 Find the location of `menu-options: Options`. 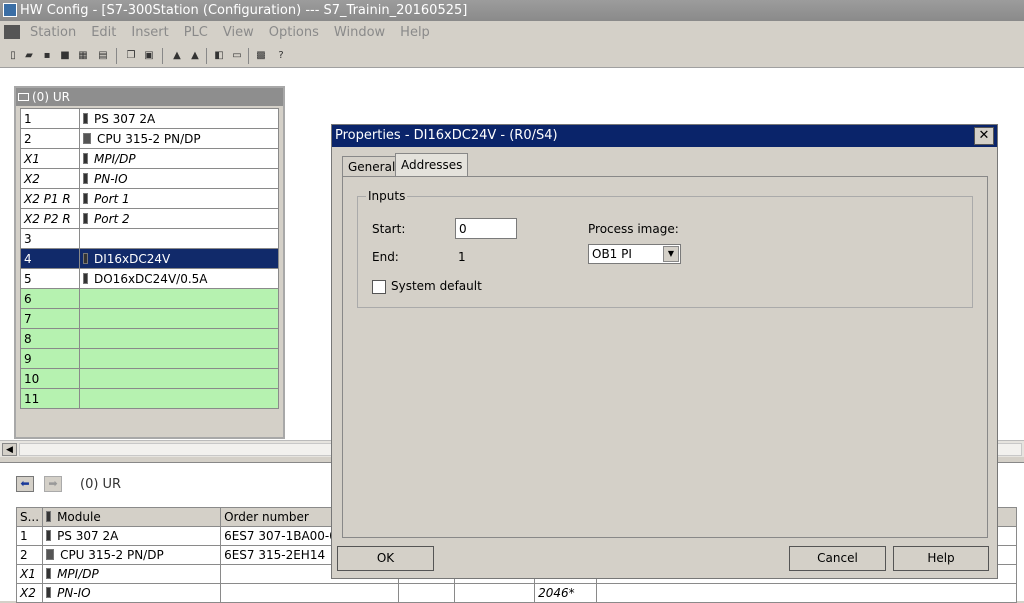

menu-options: Options is located at coordinates (294, 32).